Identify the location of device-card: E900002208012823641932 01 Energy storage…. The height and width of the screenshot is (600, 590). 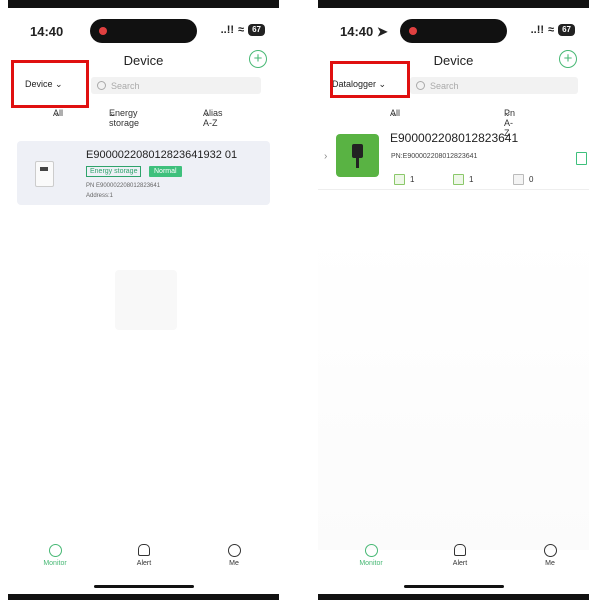
(143, 173).